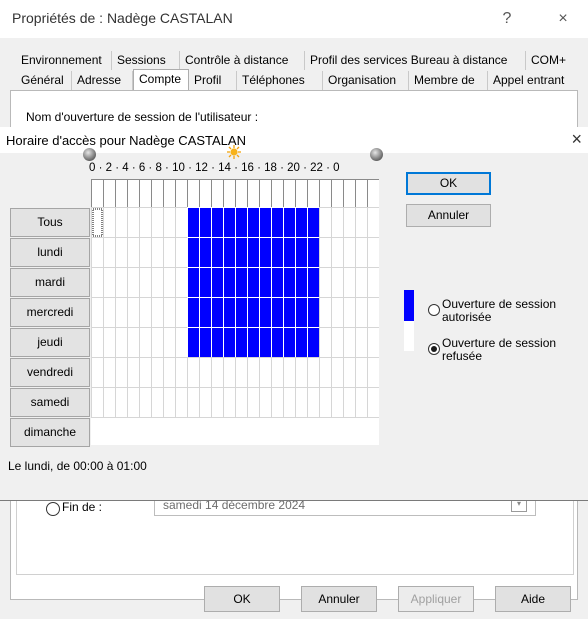 This screenshot has width=588, height=619. I want to click on day-button-samedi: samedi, so click(50, 402).